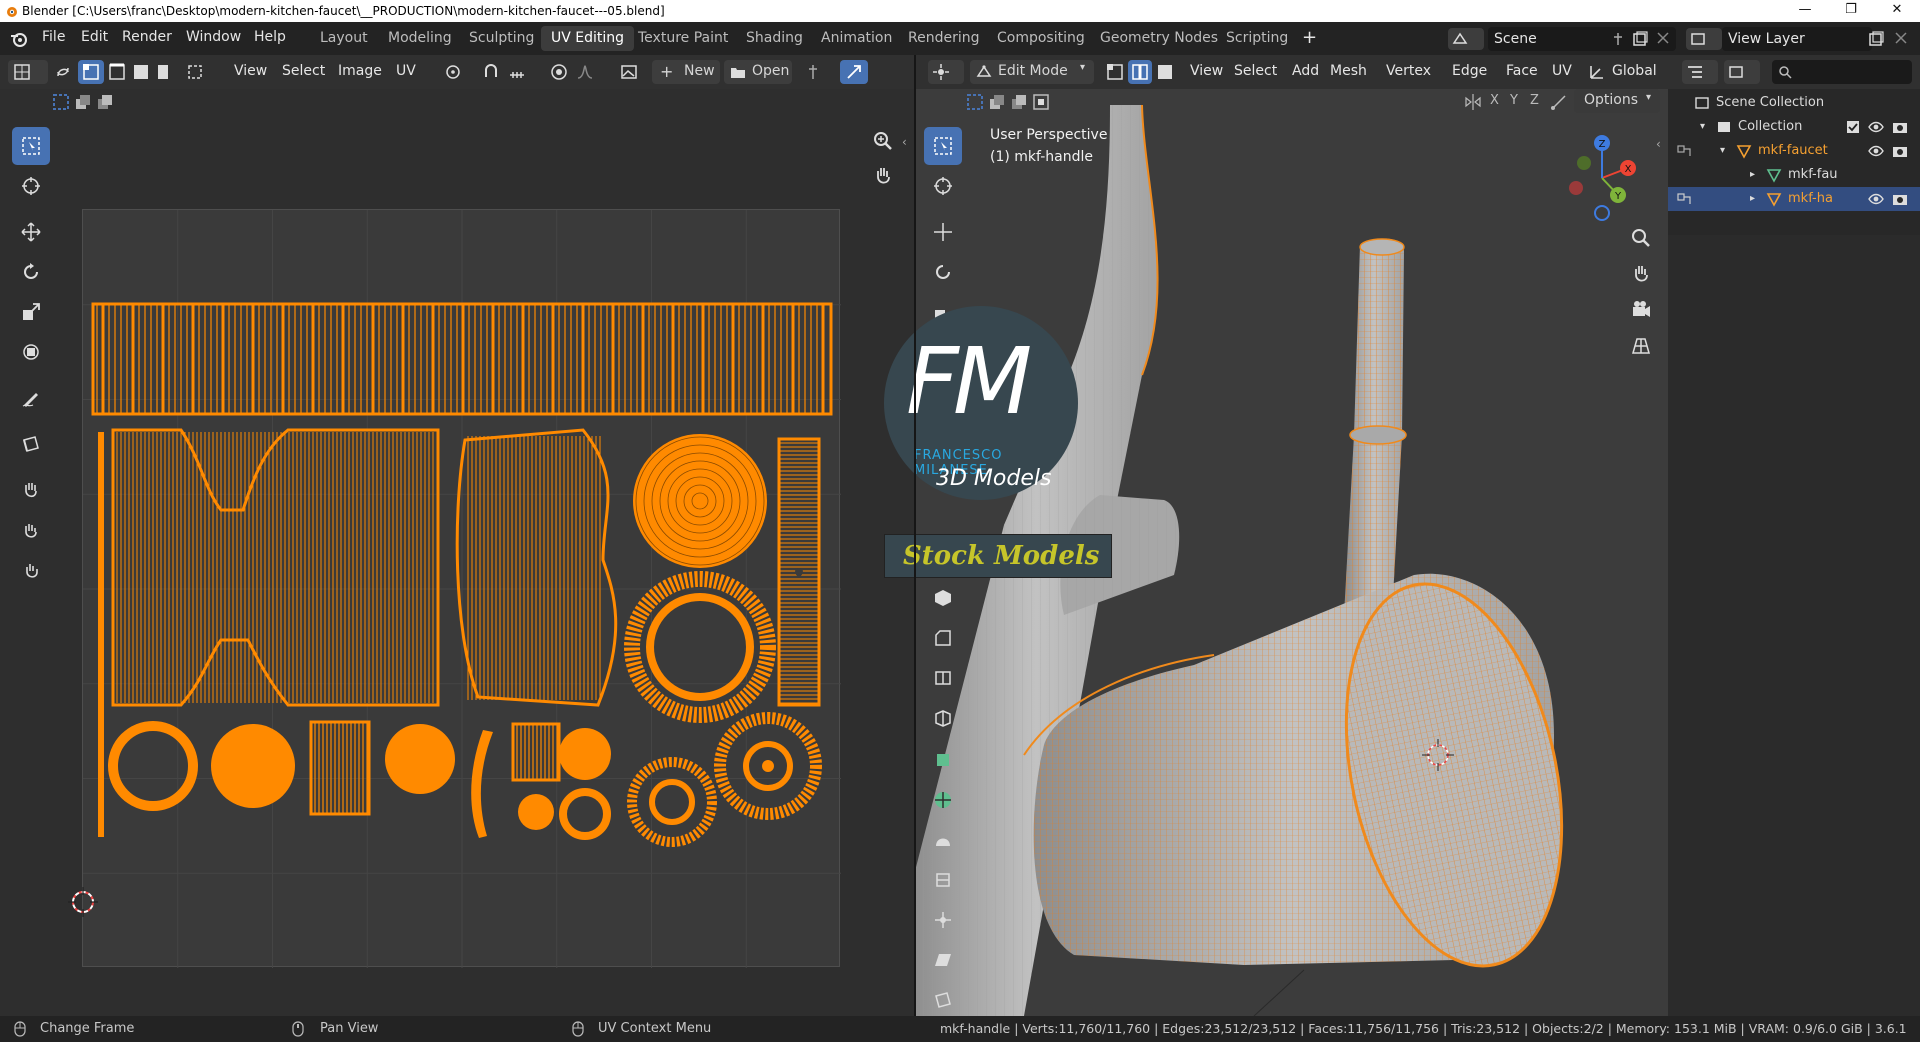 The height and width of the screenshot is (1042, 1920). I want to click on tool-grab, so click(31, 490).